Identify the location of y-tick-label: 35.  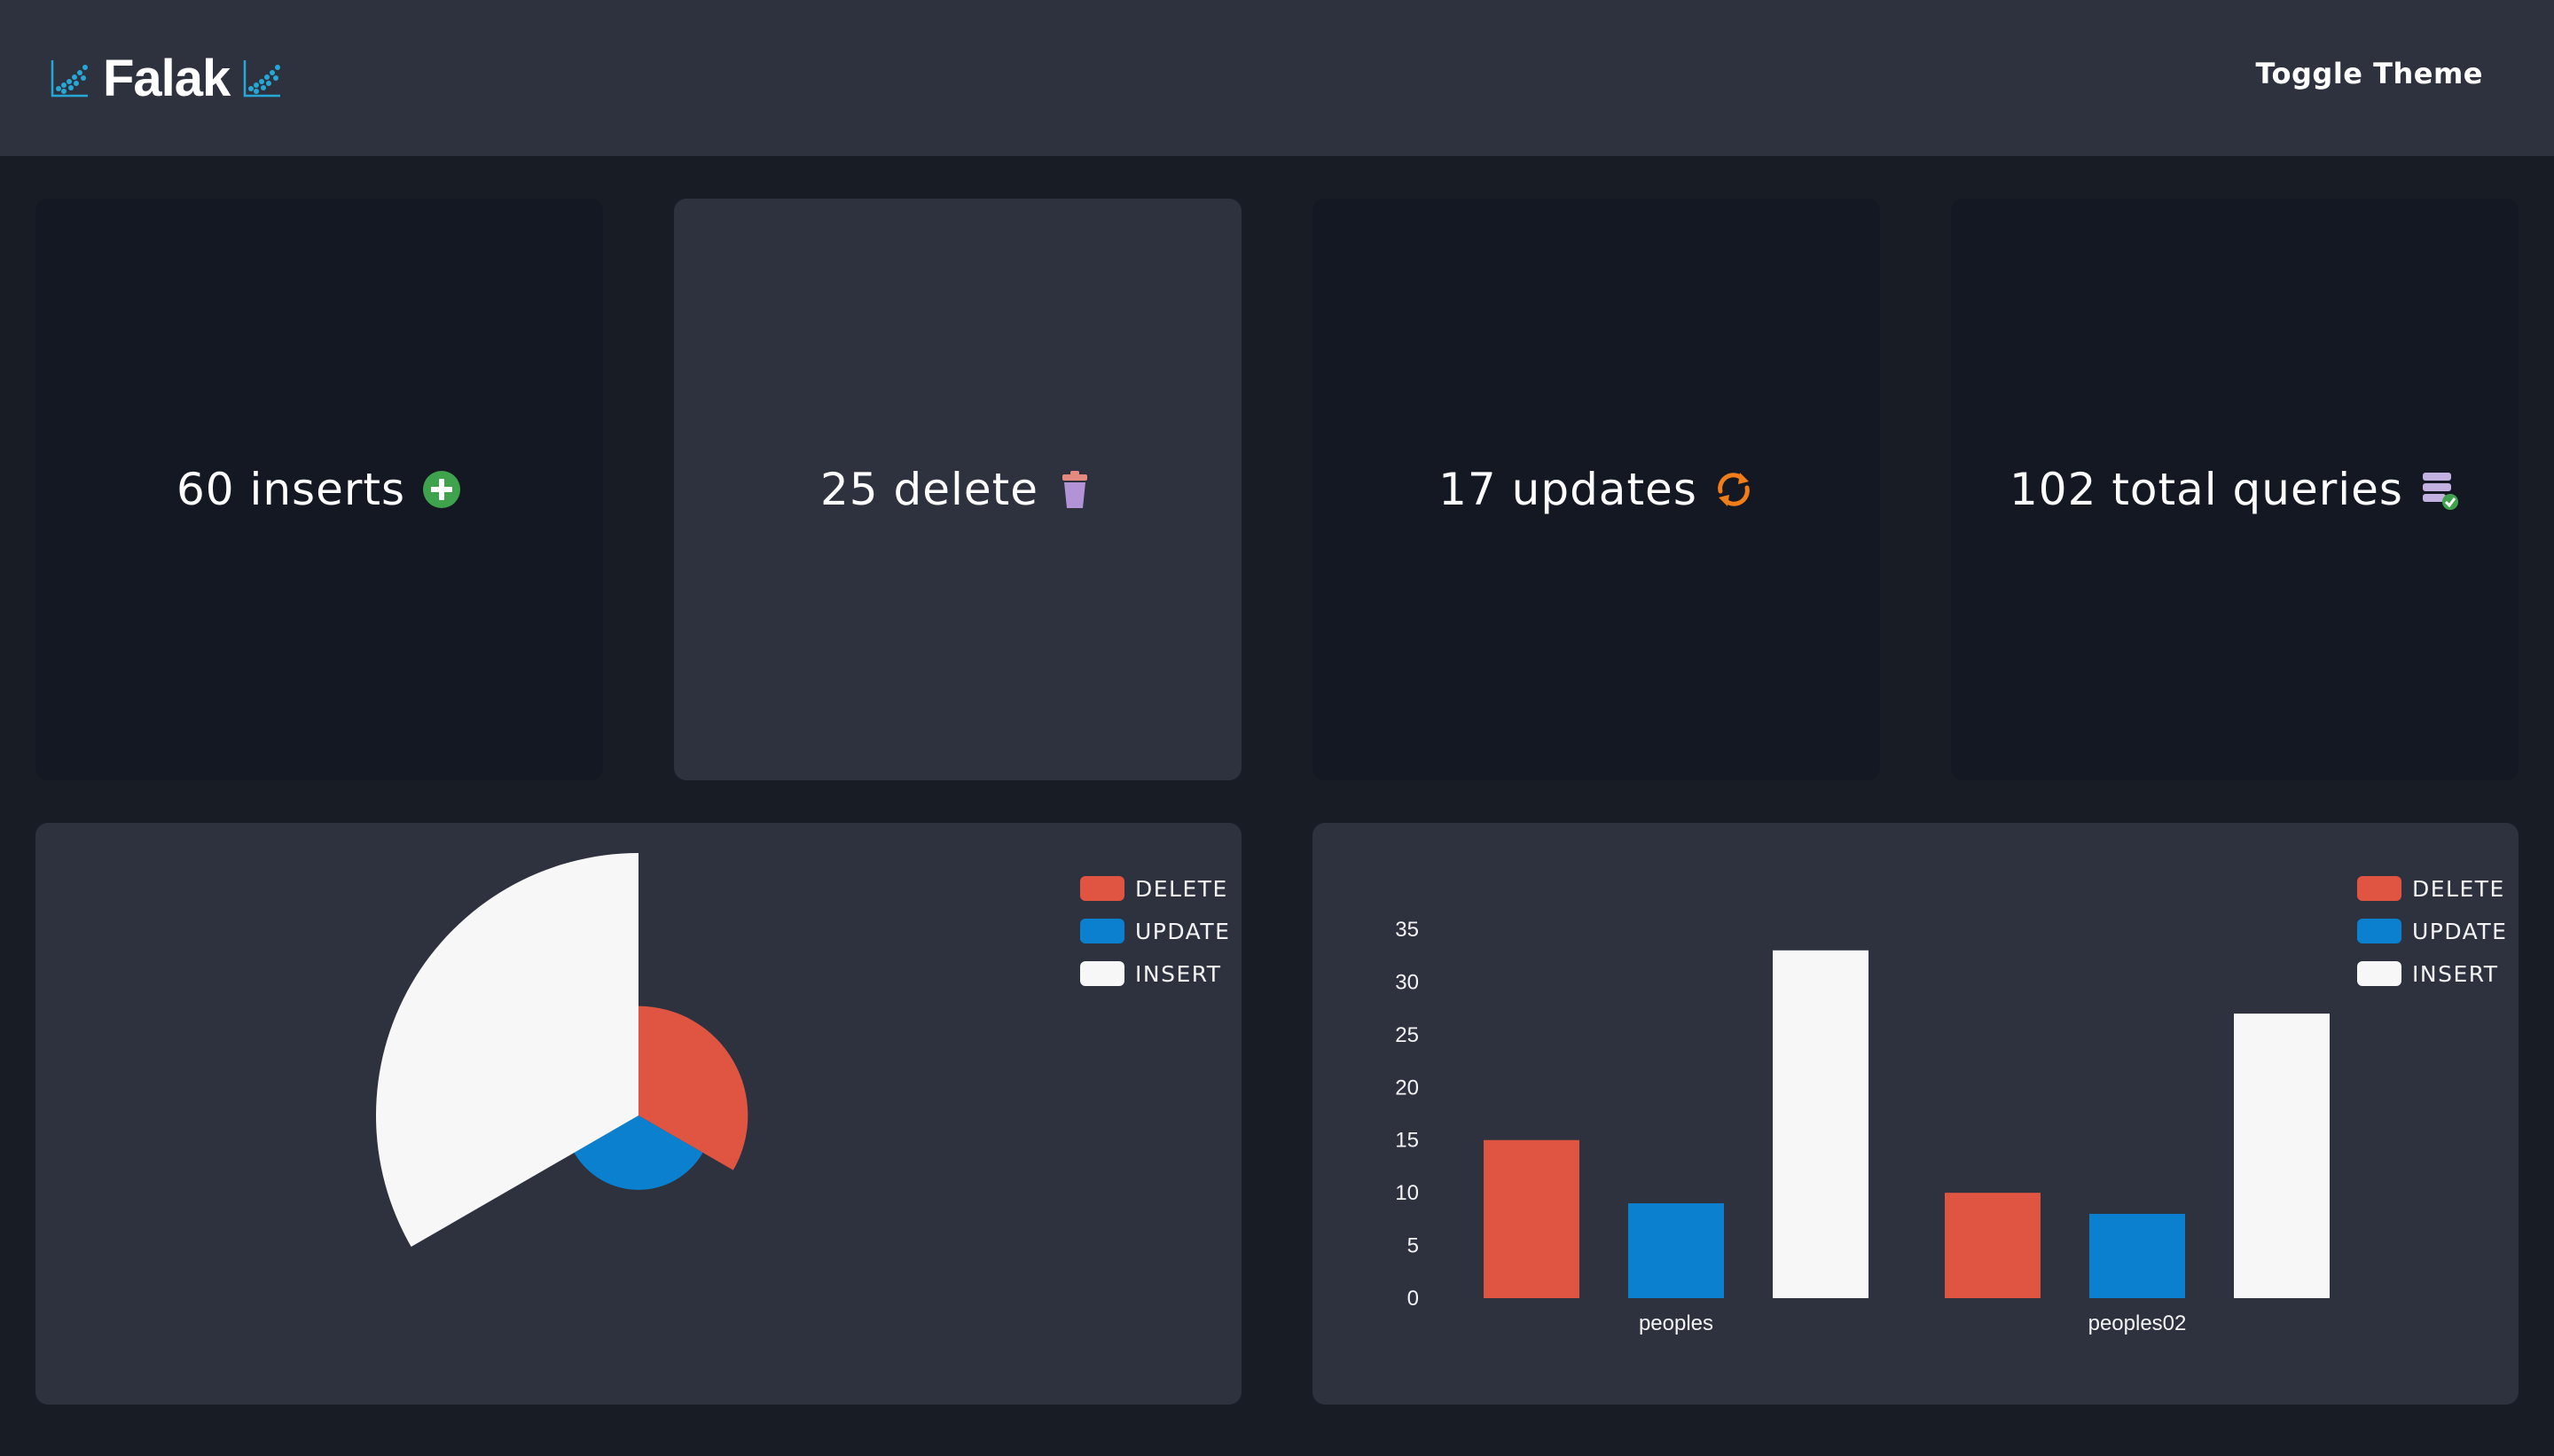
(1407, 930).